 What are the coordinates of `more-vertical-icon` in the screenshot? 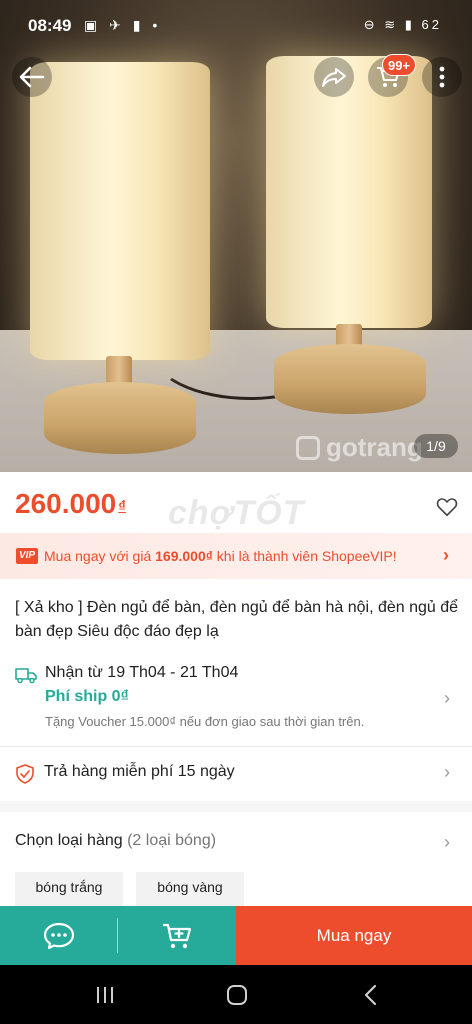 It's located at (442, 77).